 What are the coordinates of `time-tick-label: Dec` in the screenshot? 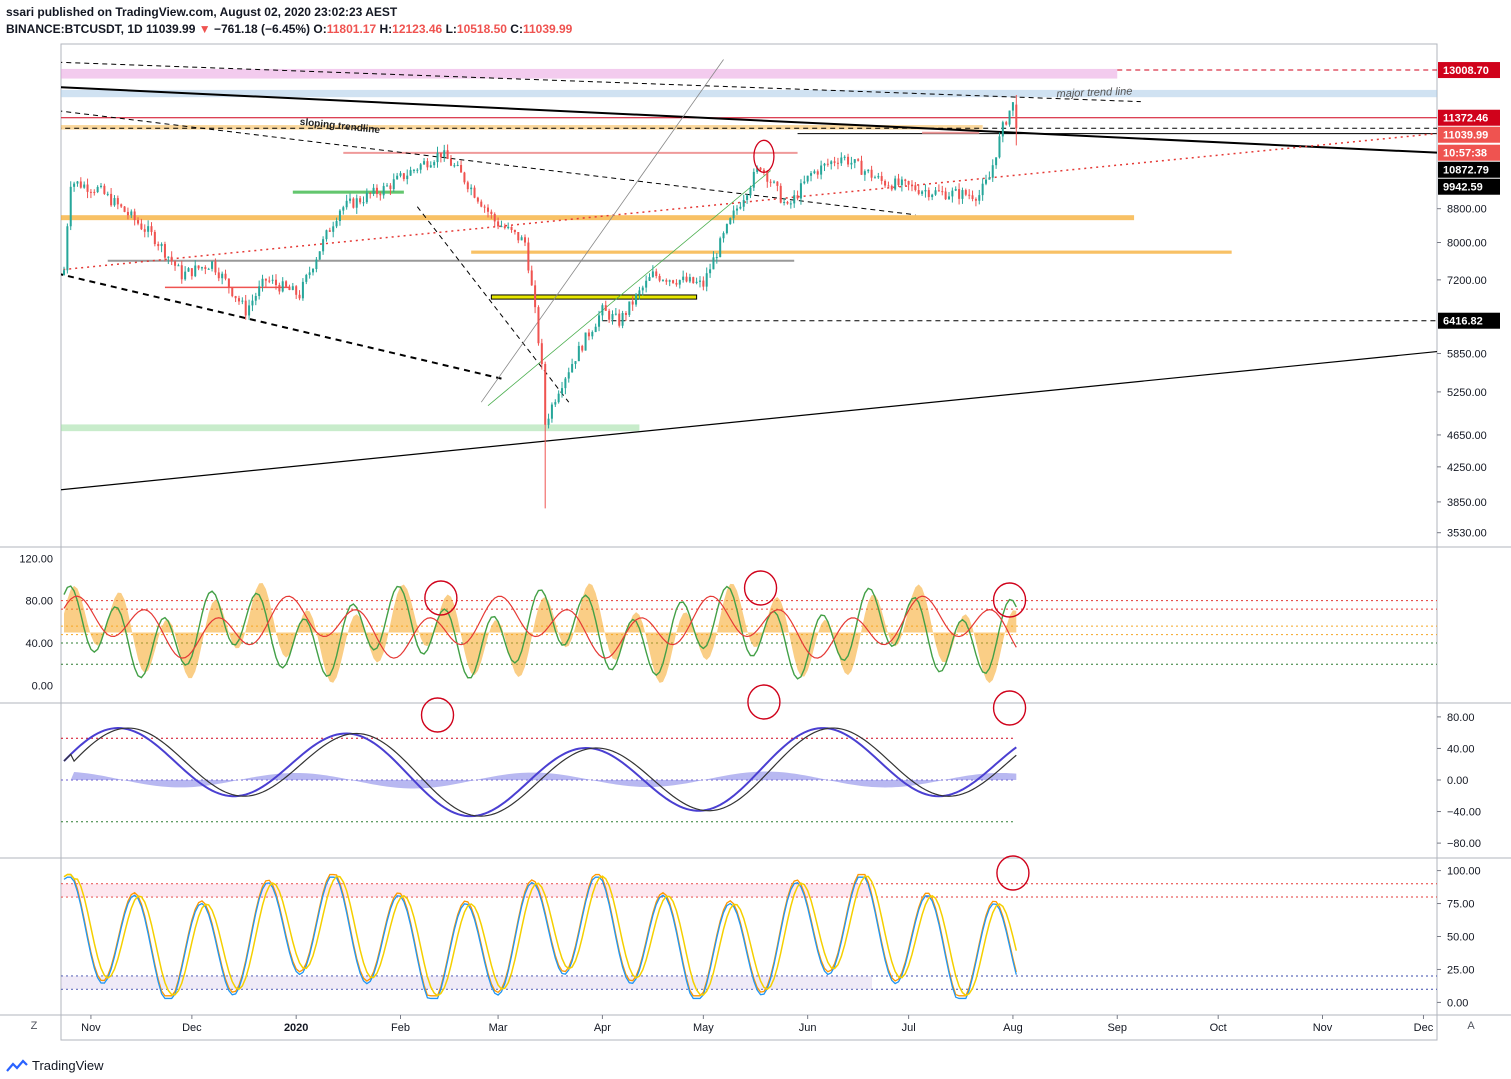 It's located at (192, 1028).